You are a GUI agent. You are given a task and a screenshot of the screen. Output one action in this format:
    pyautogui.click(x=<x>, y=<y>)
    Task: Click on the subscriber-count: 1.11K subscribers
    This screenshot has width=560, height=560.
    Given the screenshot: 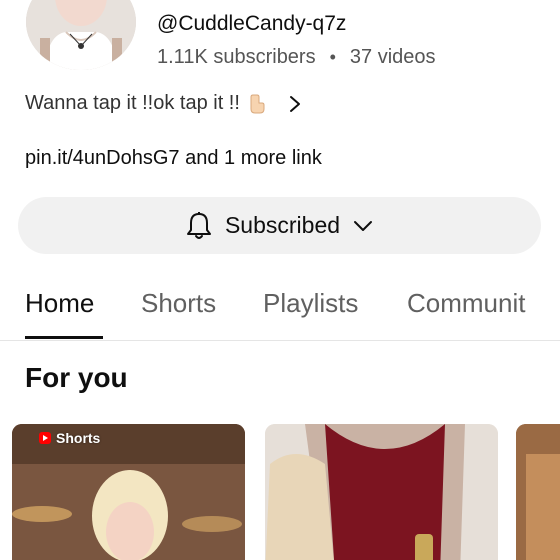 What is the action you would take?
    pyautogui.click(x=236, y=57)
    